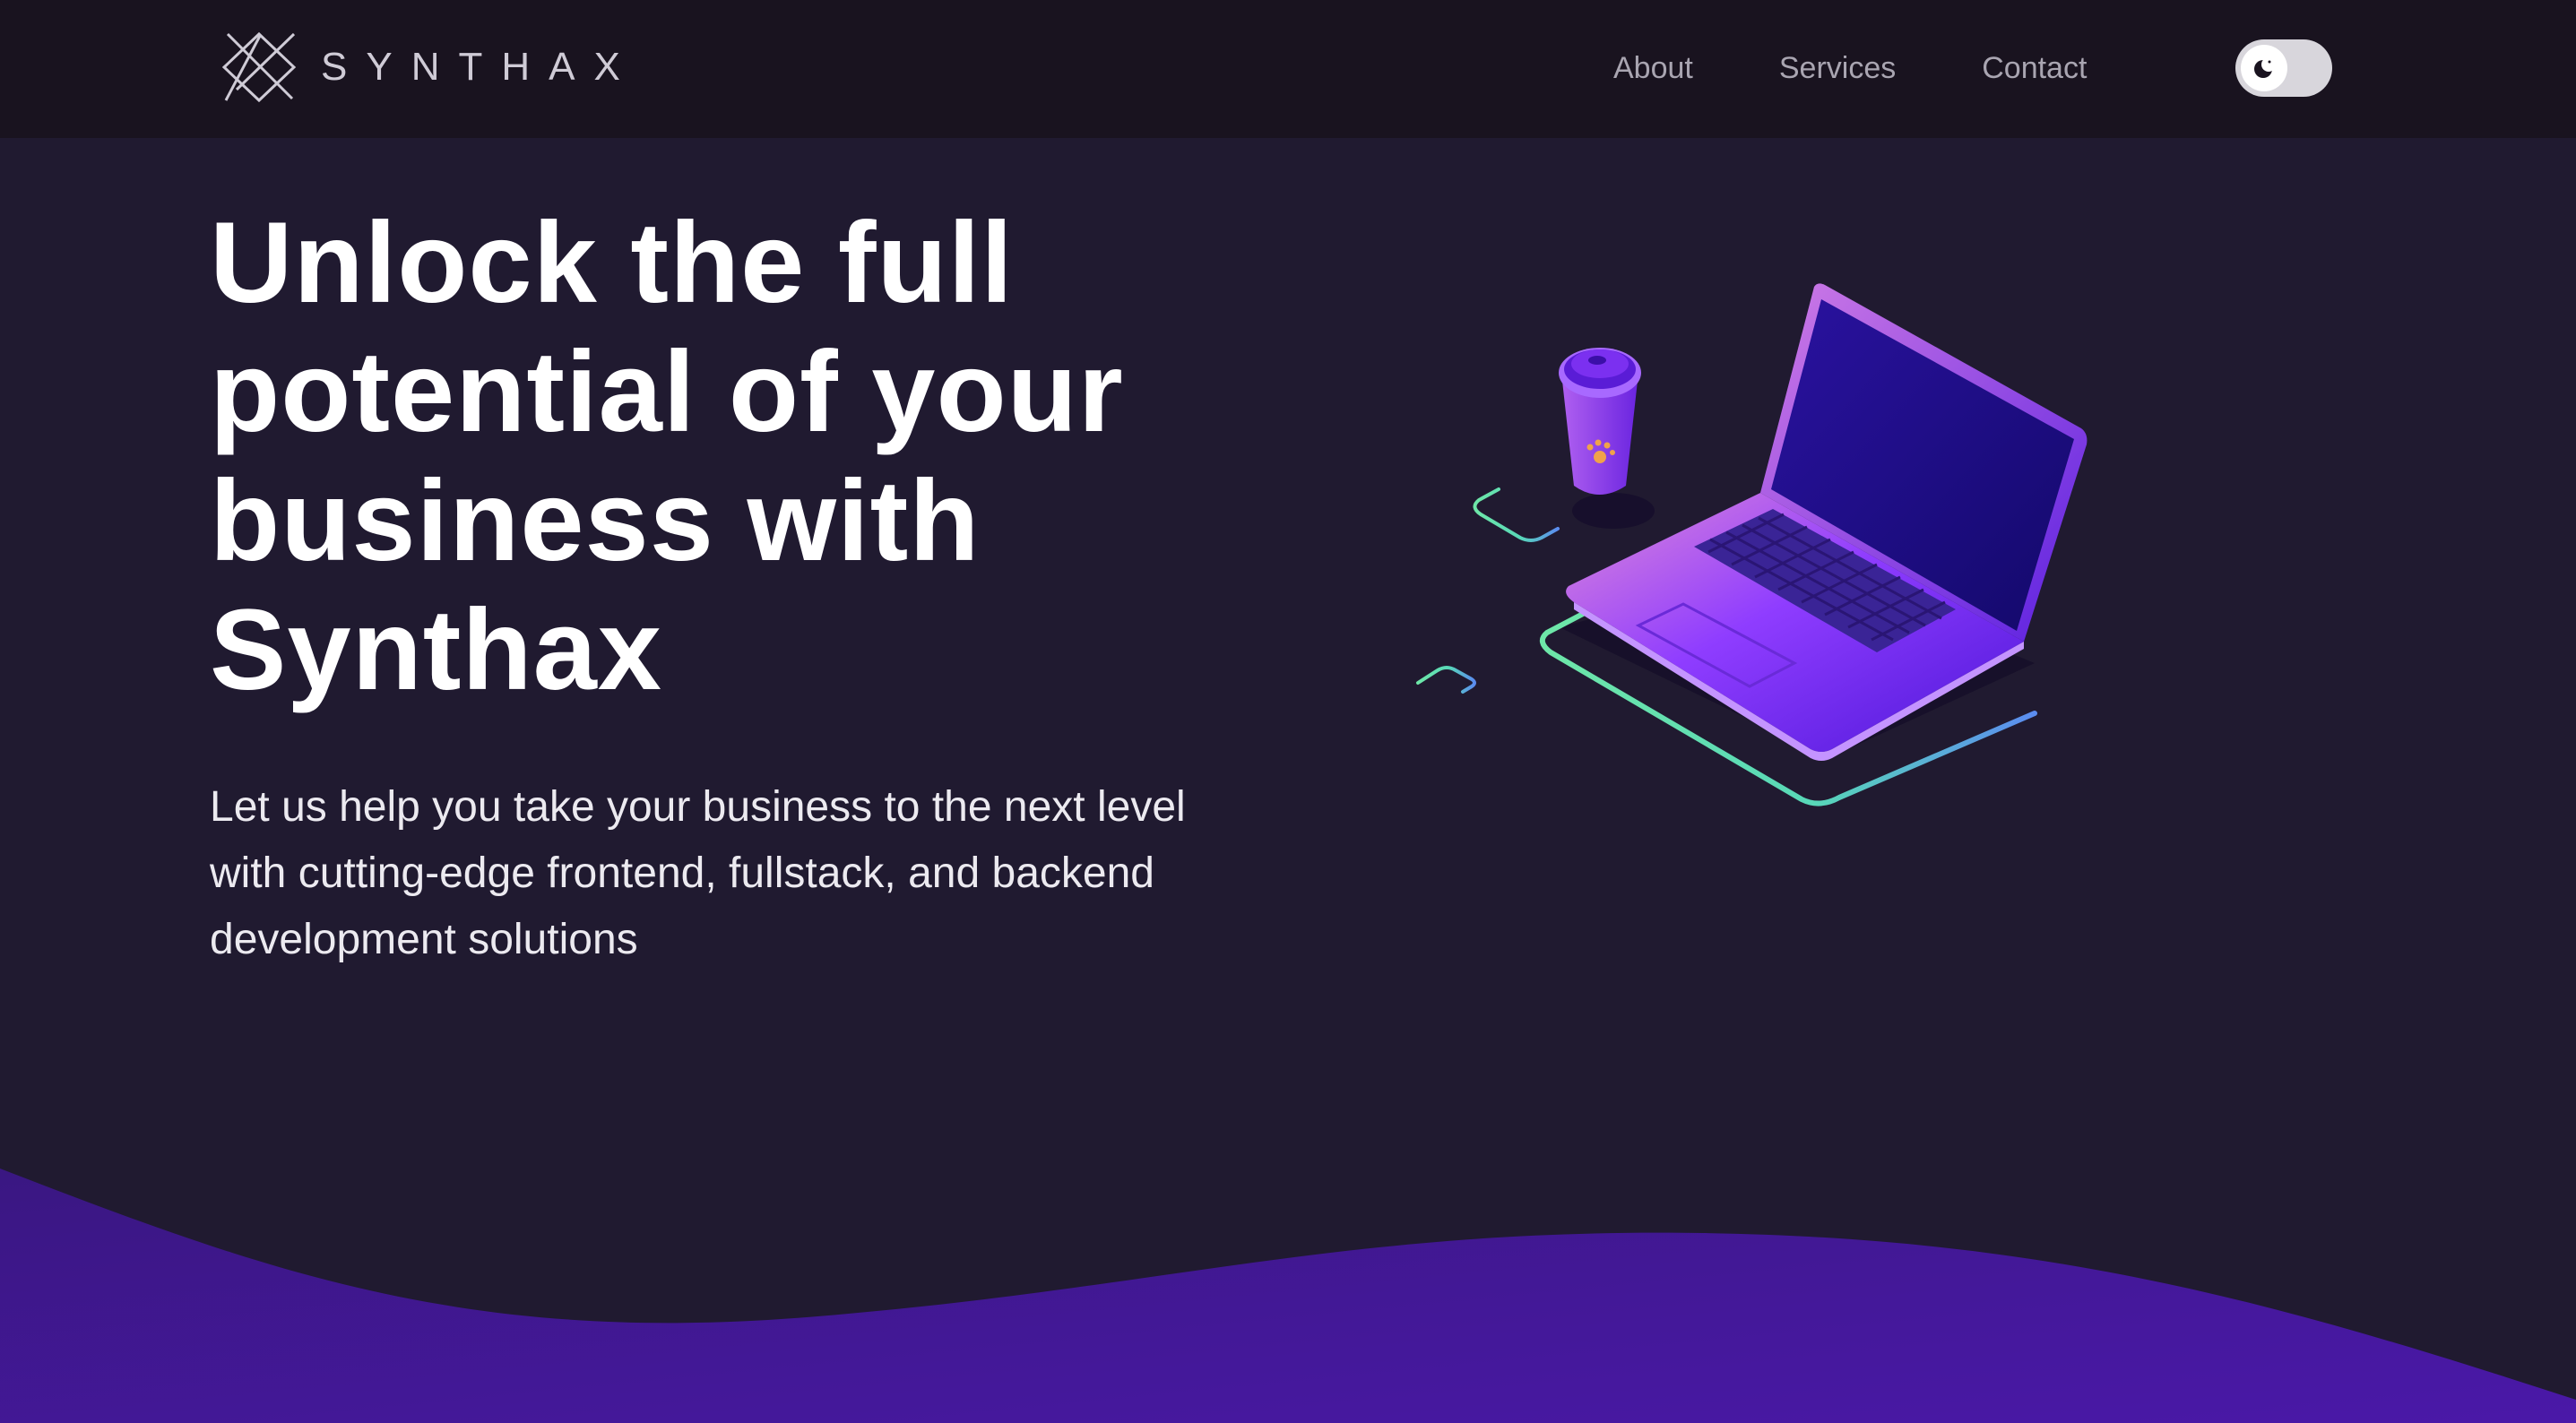 The image size is (2576, 1423). I want to click on main-nav: About Services Contact, so click(1850, 68).